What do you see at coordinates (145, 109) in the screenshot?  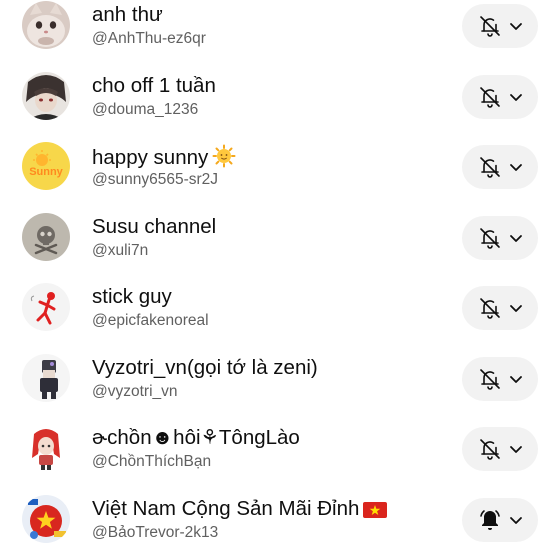 I see `channel-handle: @douma_1236` at bounding box center [145, 109].